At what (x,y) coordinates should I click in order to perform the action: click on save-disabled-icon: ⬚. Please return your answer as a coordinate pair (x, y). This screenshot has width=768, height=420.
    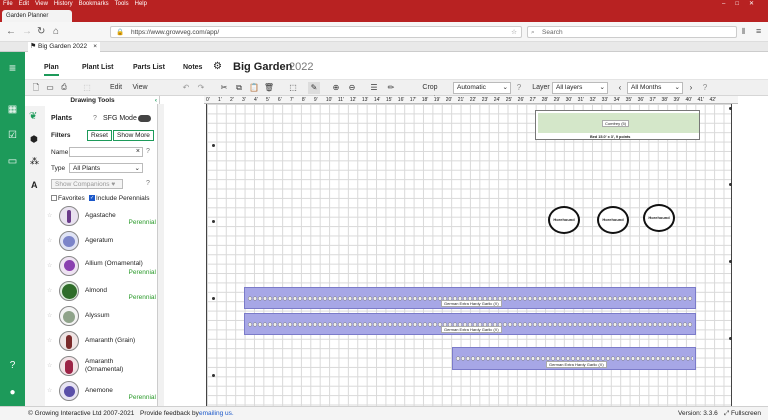
    Looking at the image, I should click on (87, 88).